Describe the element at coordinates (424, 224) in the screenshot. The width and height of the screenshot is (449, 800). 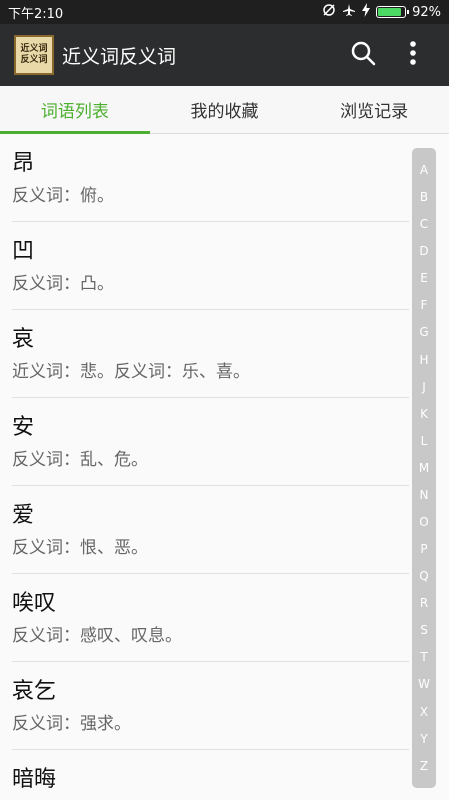
I see `index-letter-c: C` at that location.